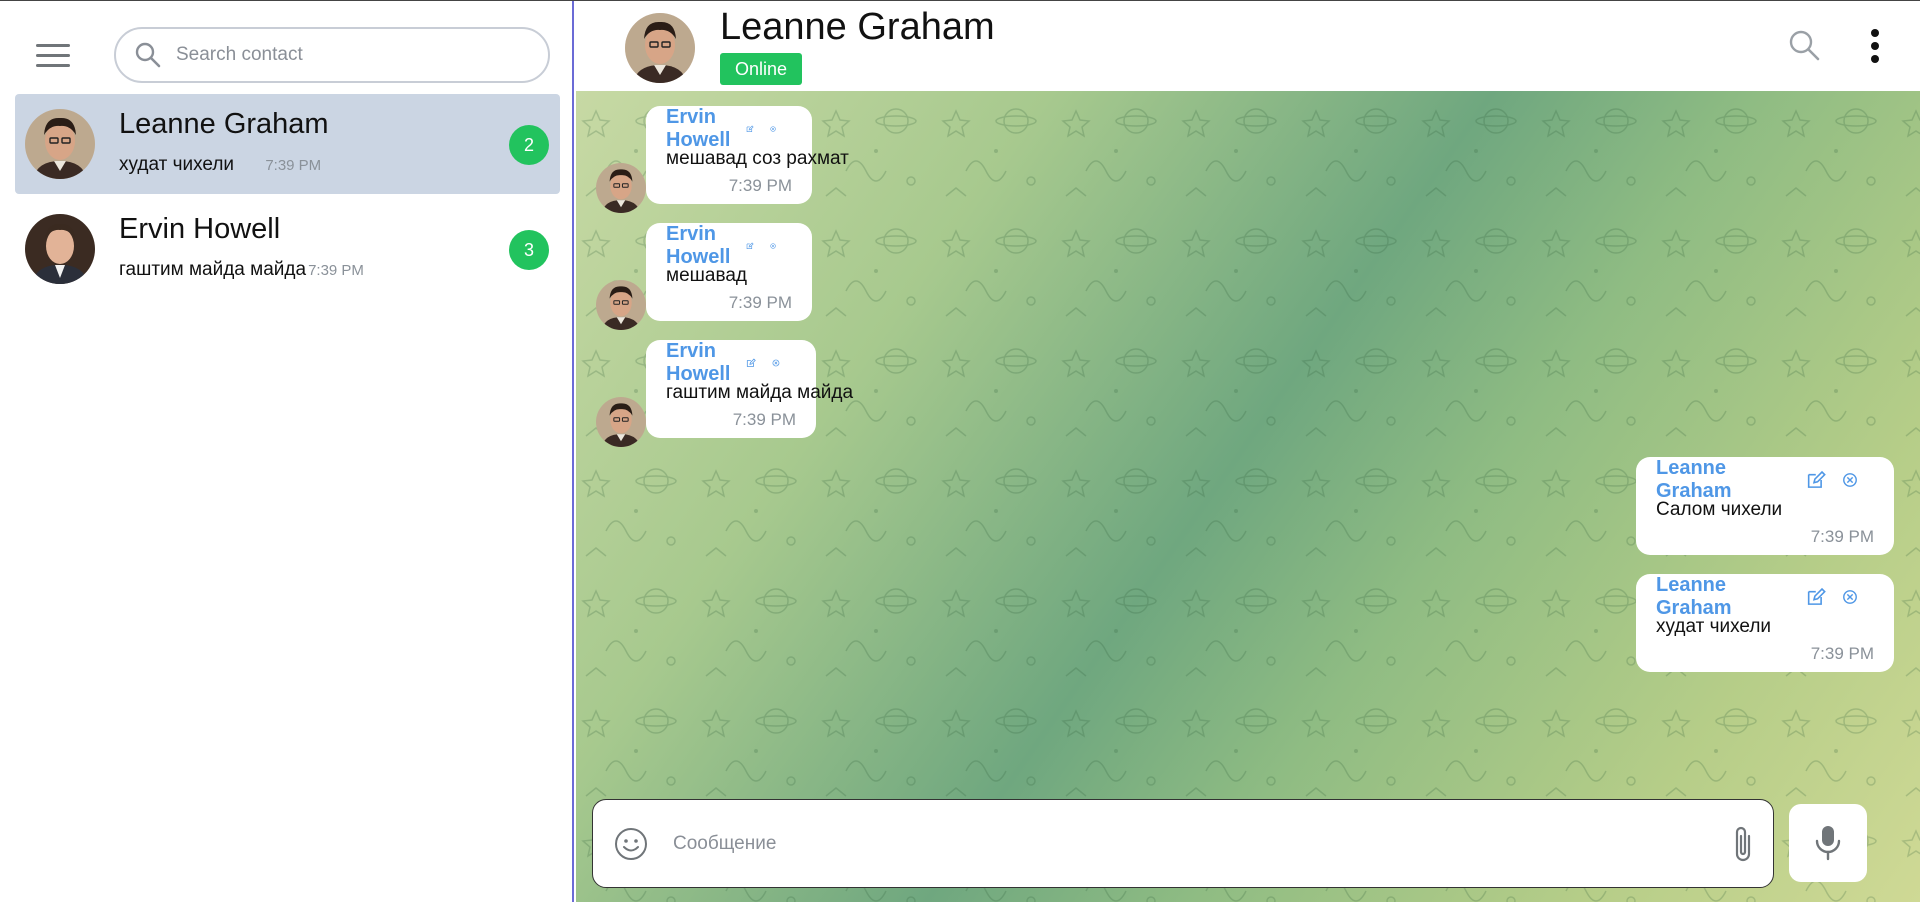  Describe the element at coordinates (761, 69) in the screenshot. I see `status-badge: Online` at that location.